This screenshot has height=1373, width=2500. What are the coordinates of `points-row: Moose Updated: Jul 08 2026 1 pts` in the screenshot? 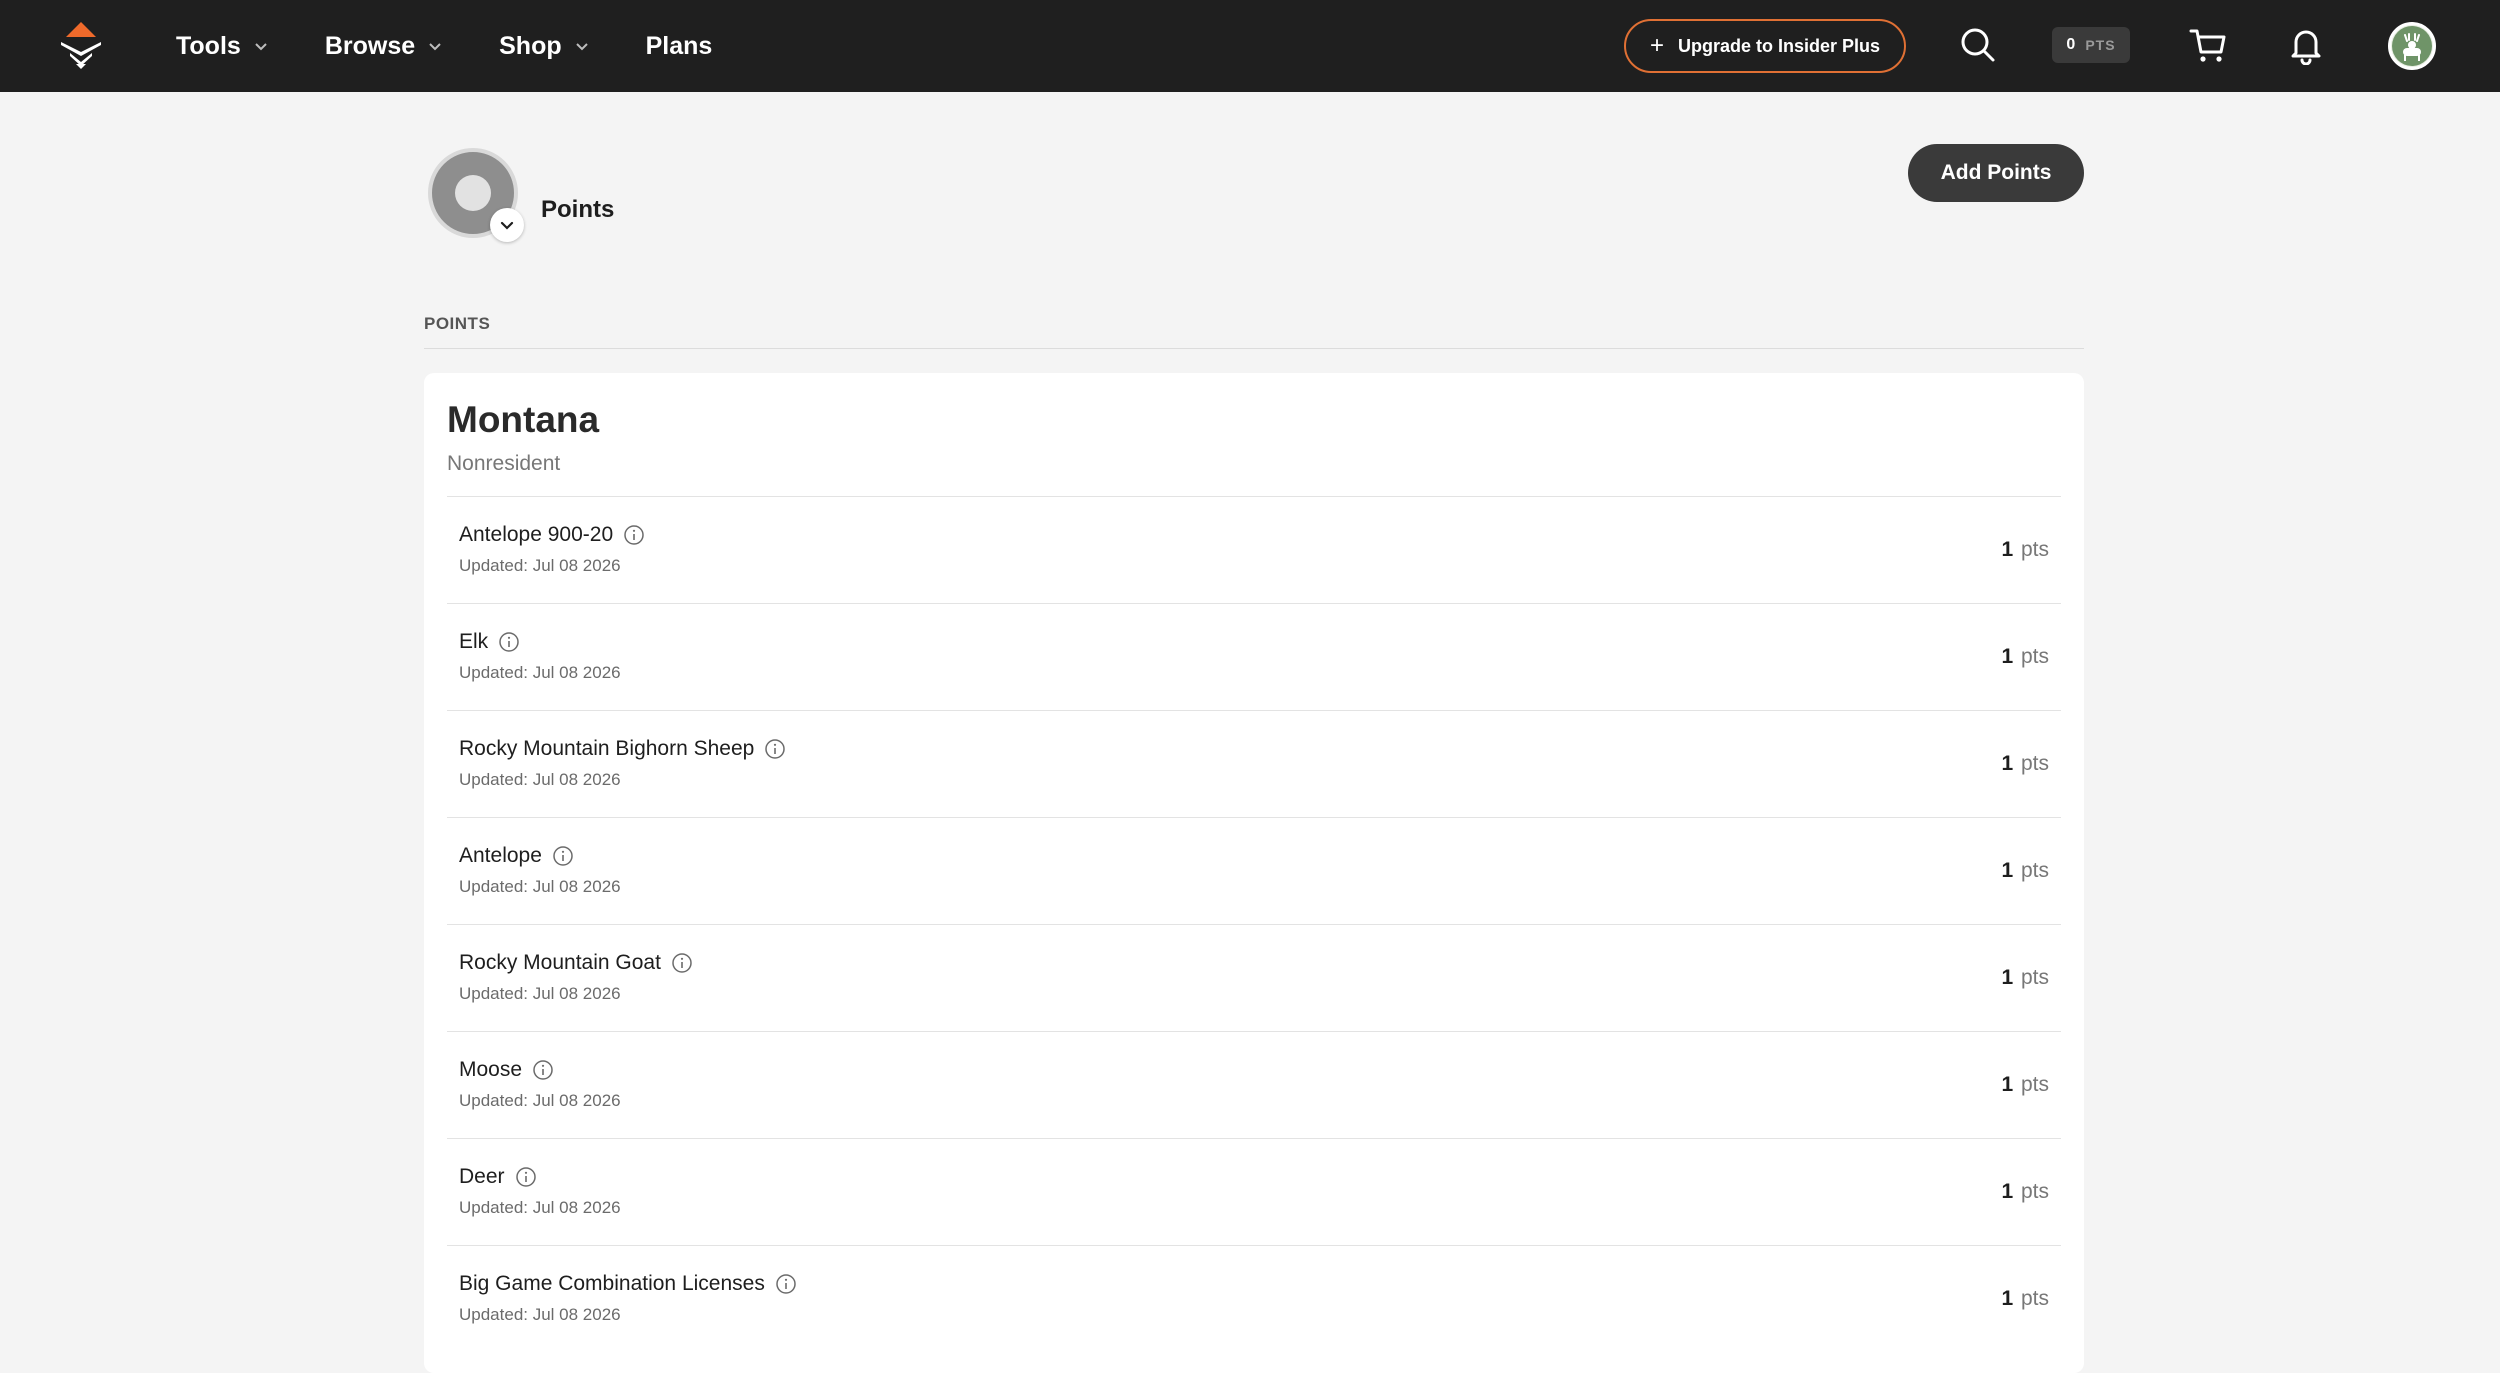 It's located at (1254, 1084).